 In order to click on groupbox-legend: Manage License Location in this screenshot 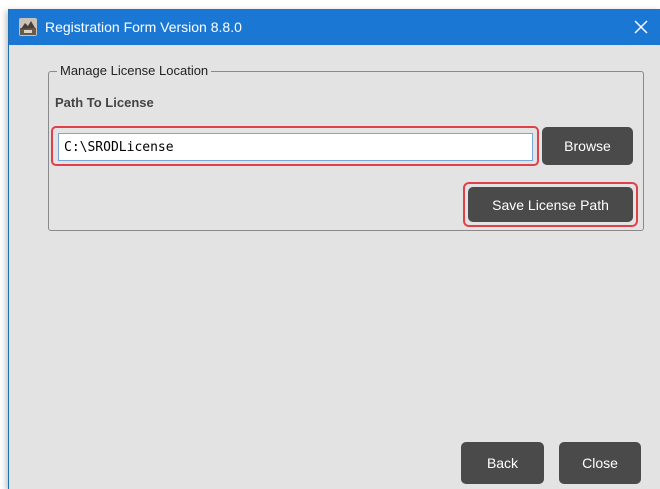, I will do `click(134, 71)`.